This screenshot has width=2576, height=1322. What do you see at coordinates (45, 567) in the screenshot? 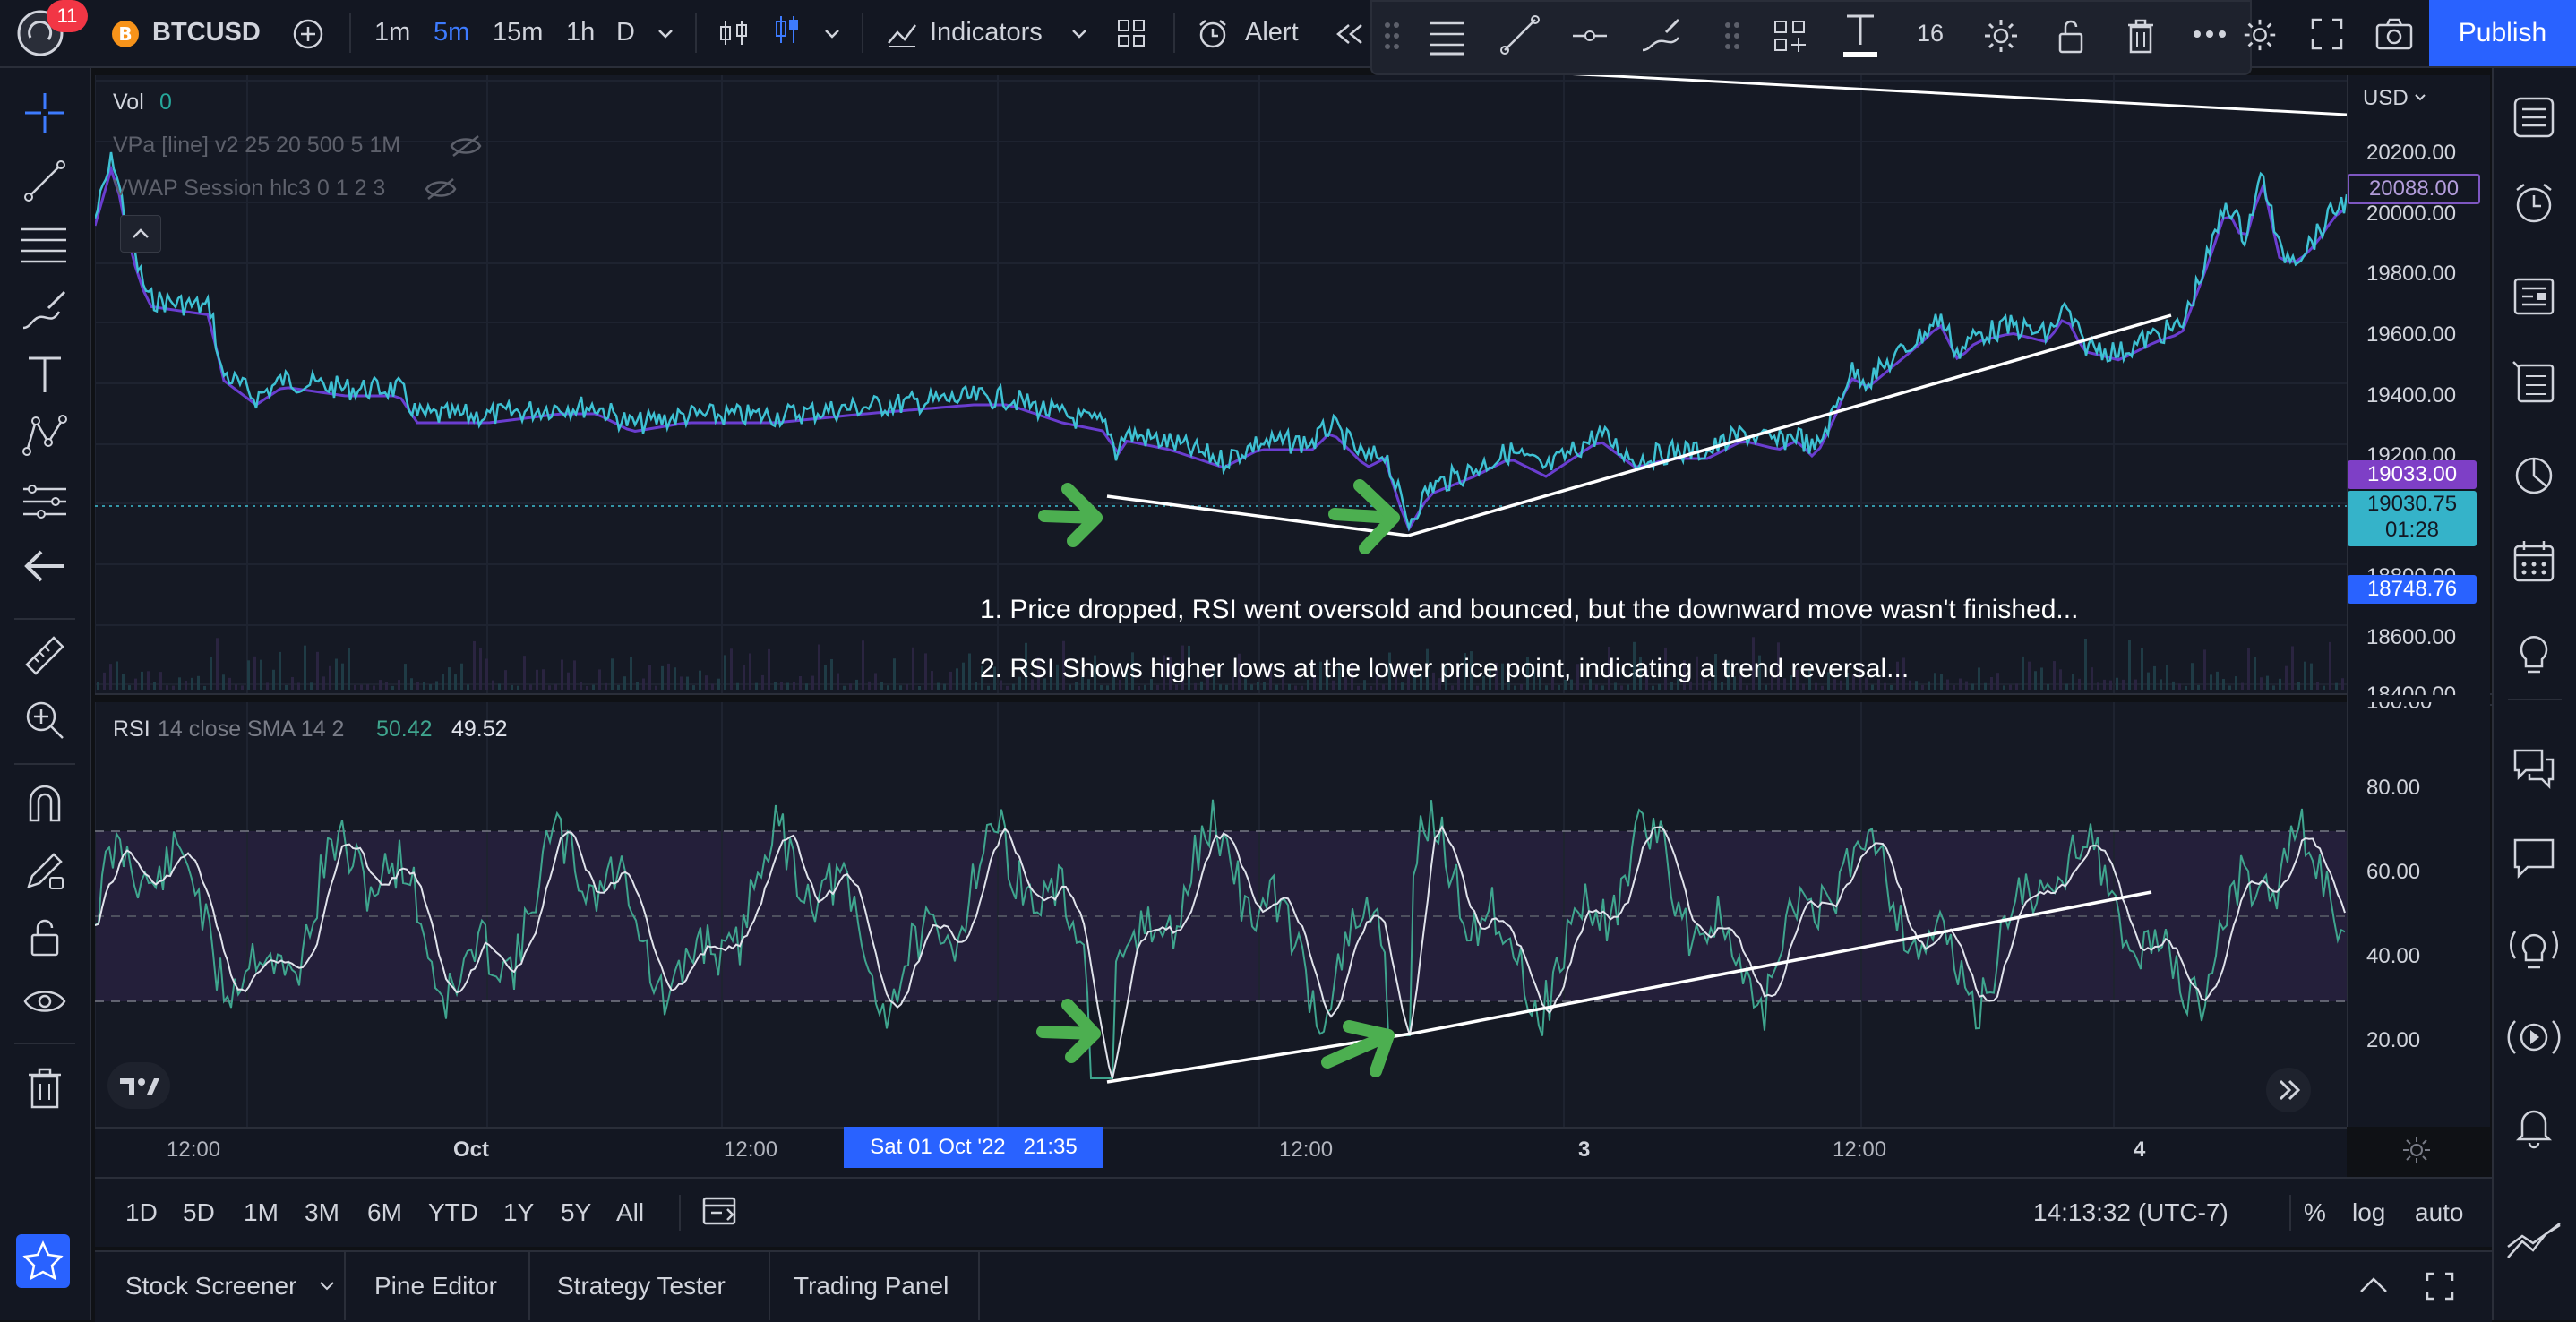
I see `back-arrow-icon` at bounding box center [45, 567].